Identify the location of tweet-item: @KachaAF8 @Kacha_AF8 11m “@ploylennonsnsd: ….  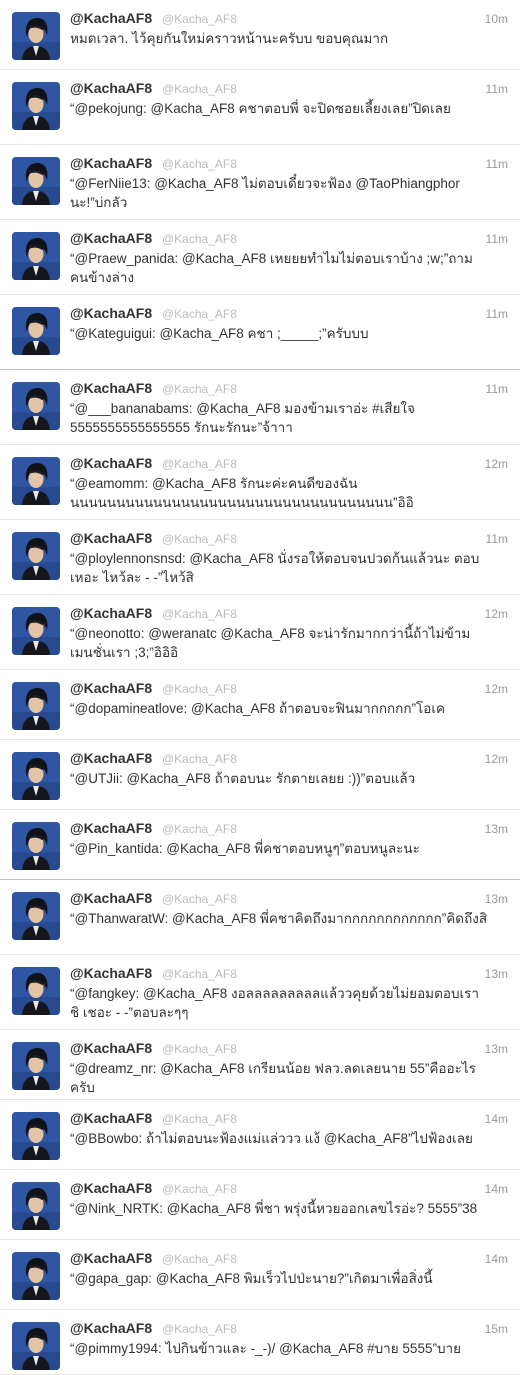
(260, 557).